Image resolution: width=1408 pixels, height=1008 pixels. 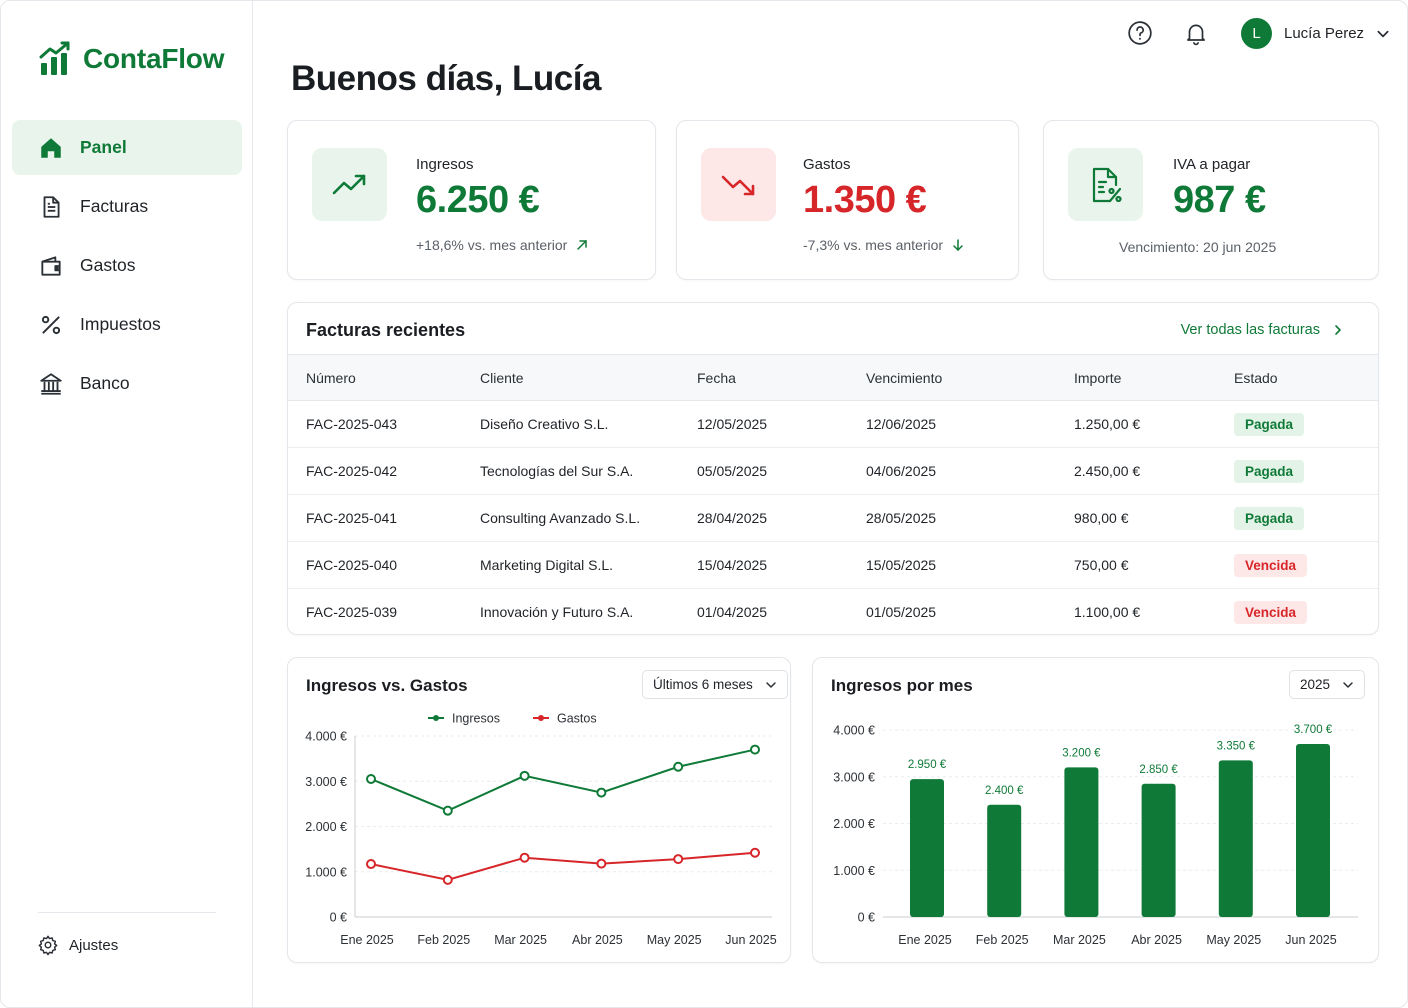 I want to click on invoice-amount: 750,00 €, so click(x=1101, y=565).